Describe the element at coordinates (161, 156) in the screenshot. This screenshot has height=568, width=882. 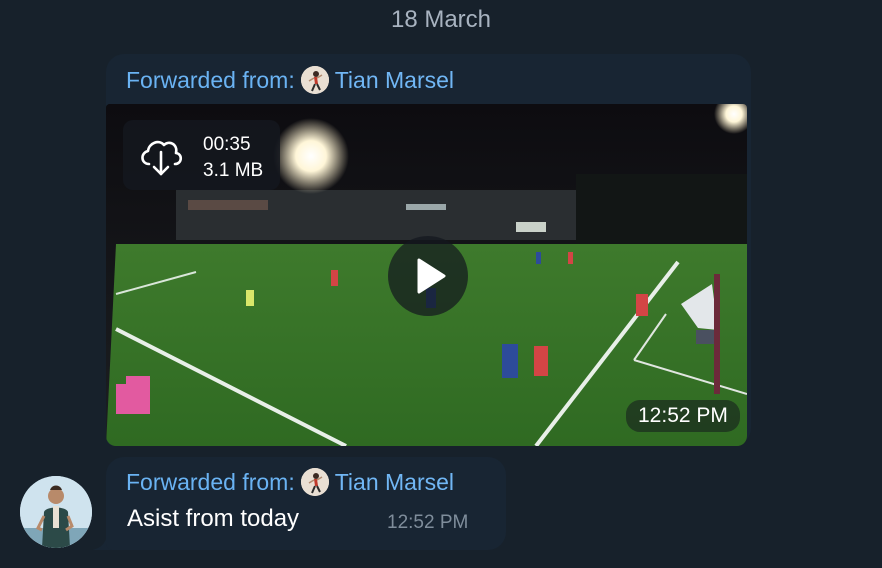
I see `cloud-download-icon` at that location.